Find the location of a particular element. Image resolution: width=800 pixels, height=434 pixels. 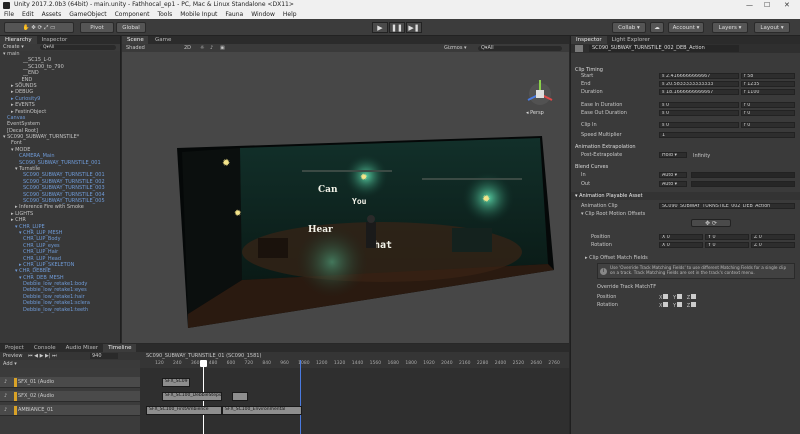

tab-audio-mixer: Audio Mixer is located at coordinates (82, 348).